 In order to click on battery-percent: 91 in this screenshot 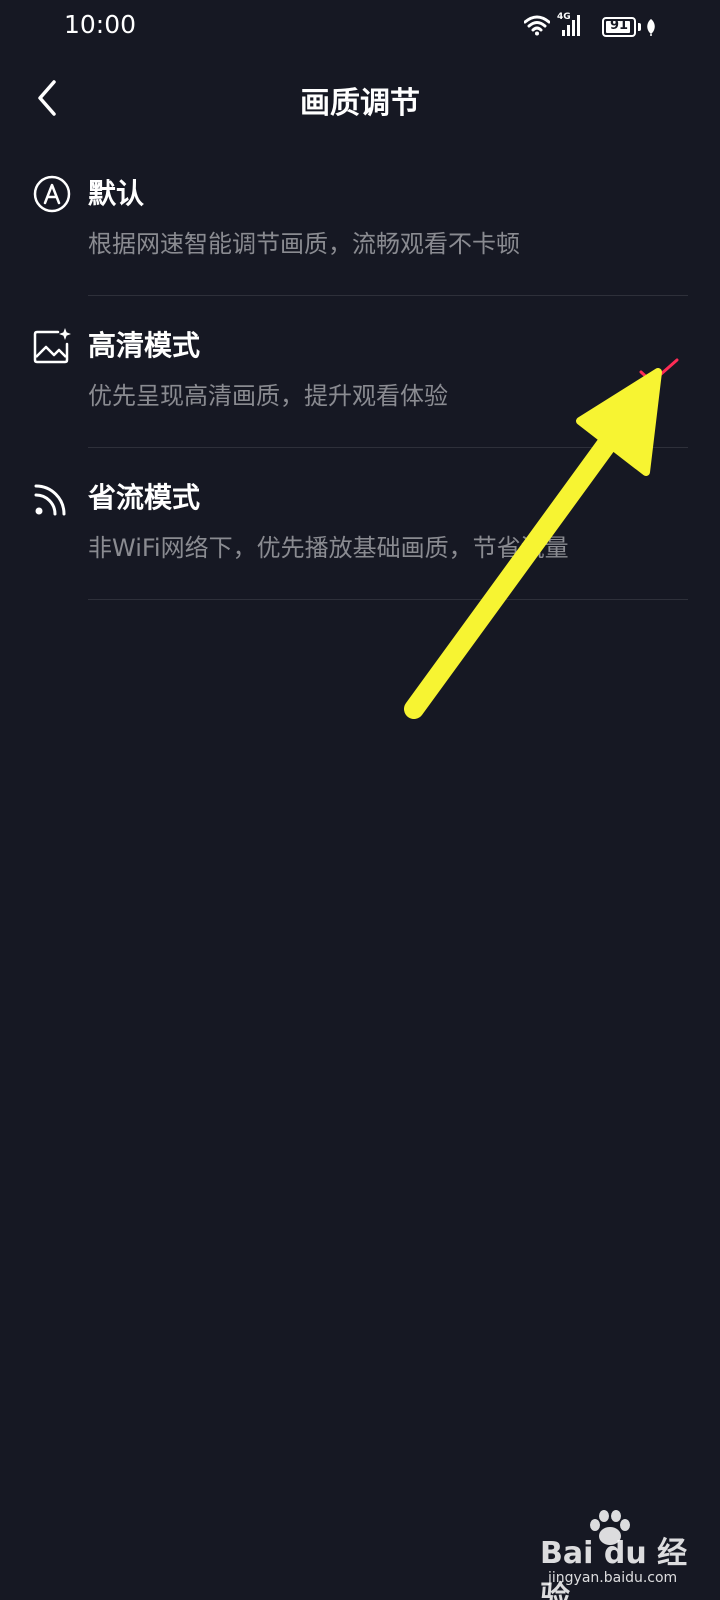, I will do `click(619, 25)`.